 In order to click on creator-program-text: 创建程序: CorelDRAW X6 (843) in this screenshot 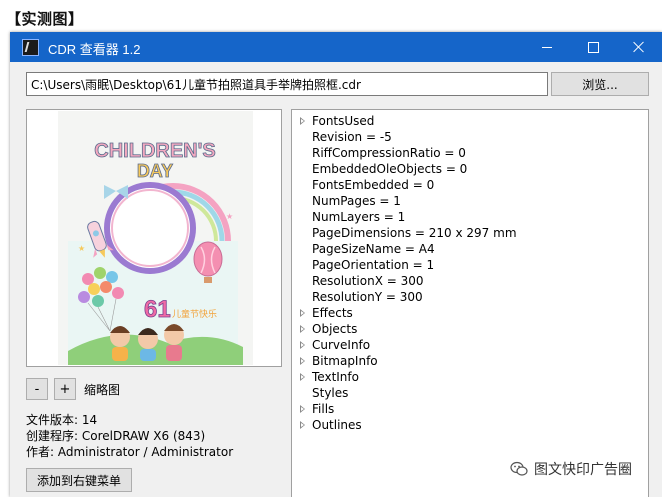, I will do `click(116, 436)`.